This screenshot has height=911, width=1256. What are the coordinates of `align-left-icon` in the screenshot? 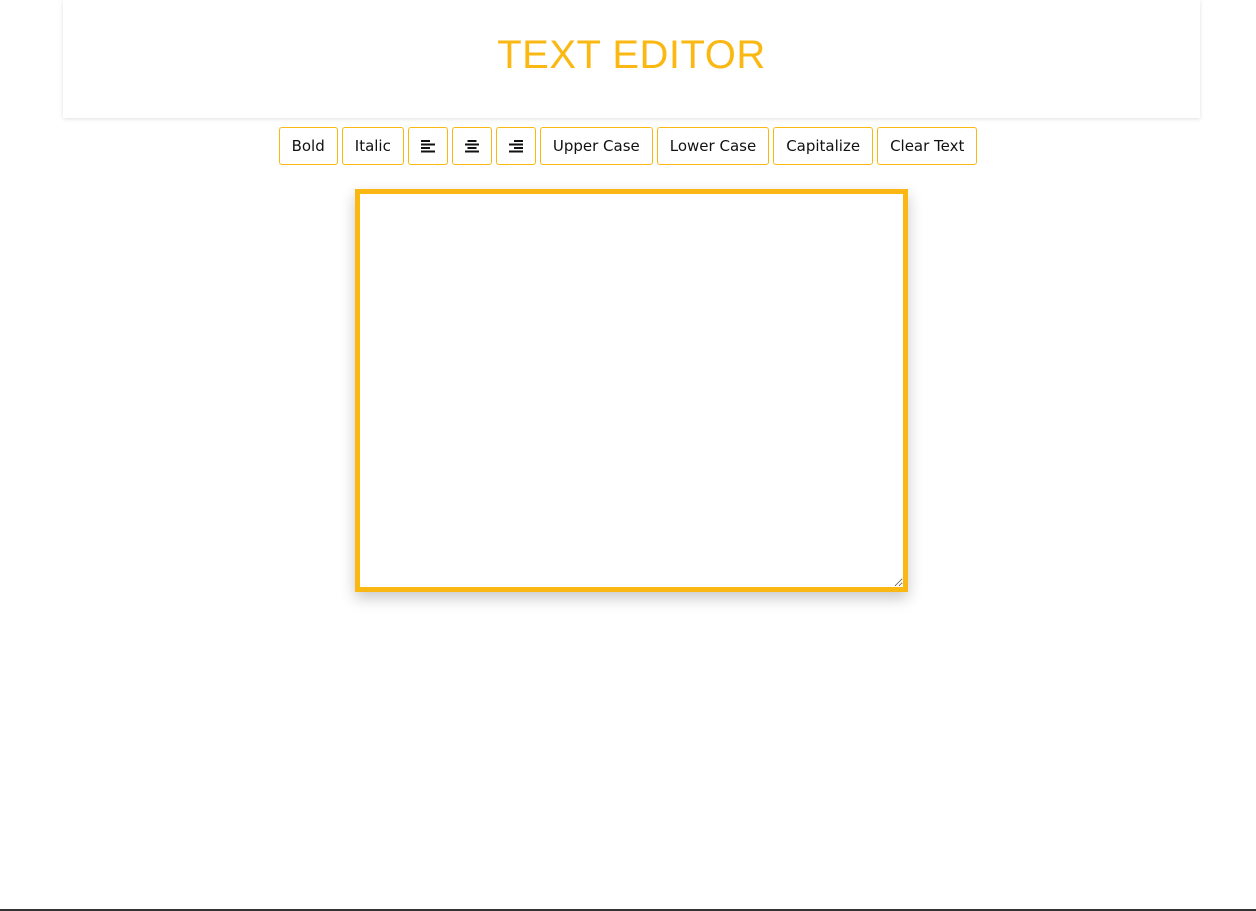 It's located at (427, 146).